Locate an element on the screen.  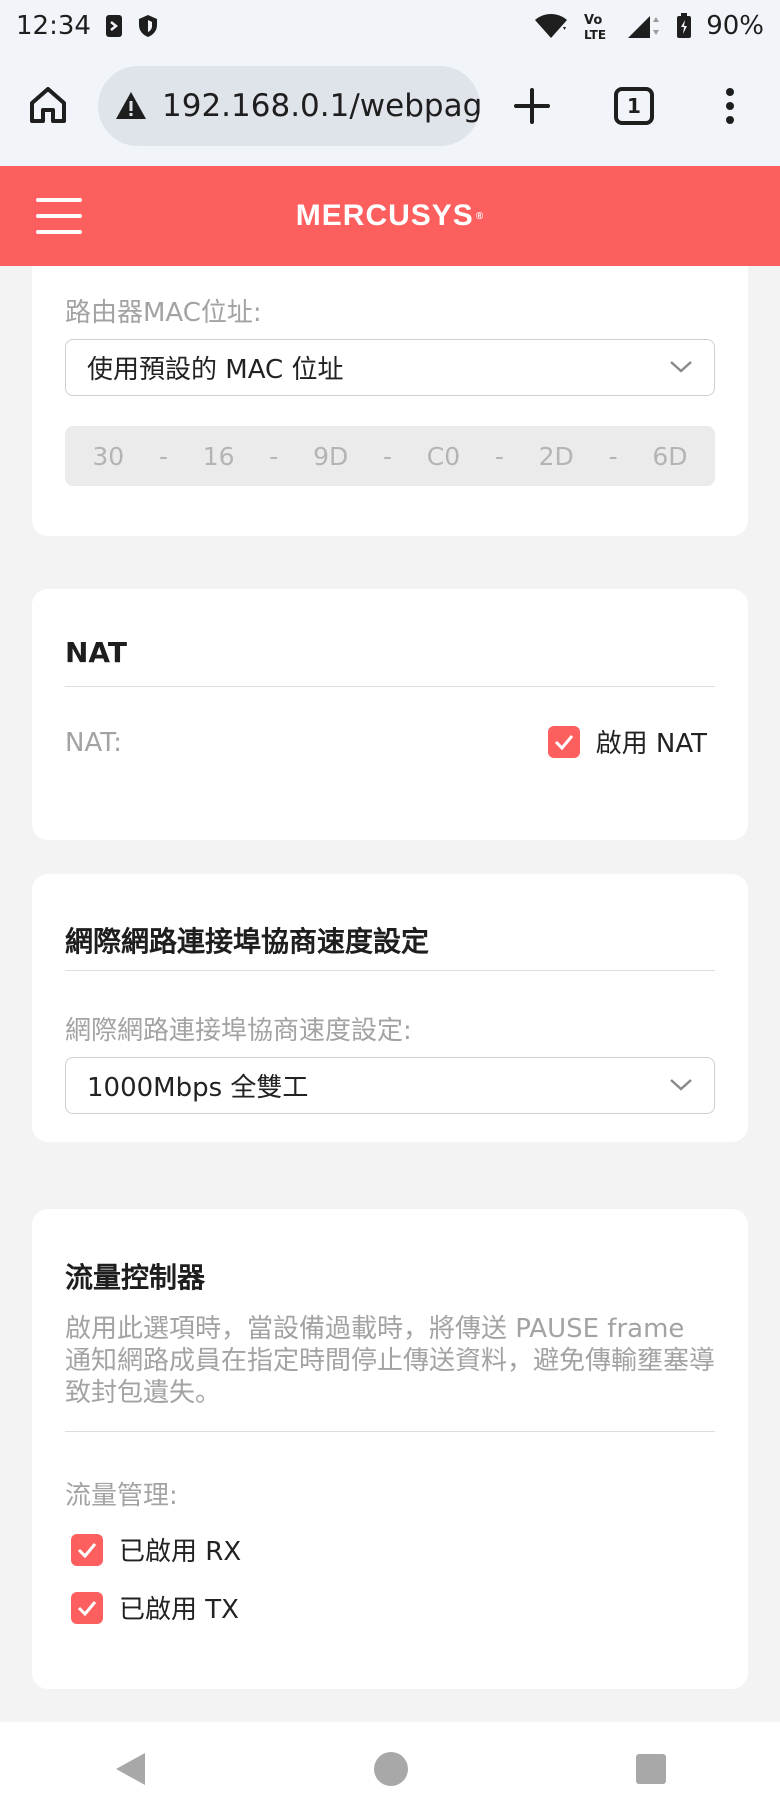
status-time: 12:34 is located at coordinates (53, 26).